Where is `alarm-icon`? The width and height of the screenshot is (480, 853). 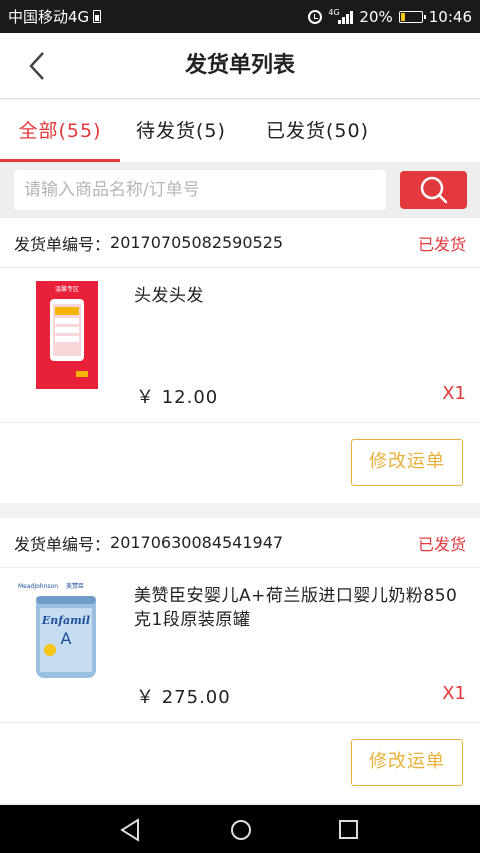 alarm-icon is located at coordinates (315, 16).